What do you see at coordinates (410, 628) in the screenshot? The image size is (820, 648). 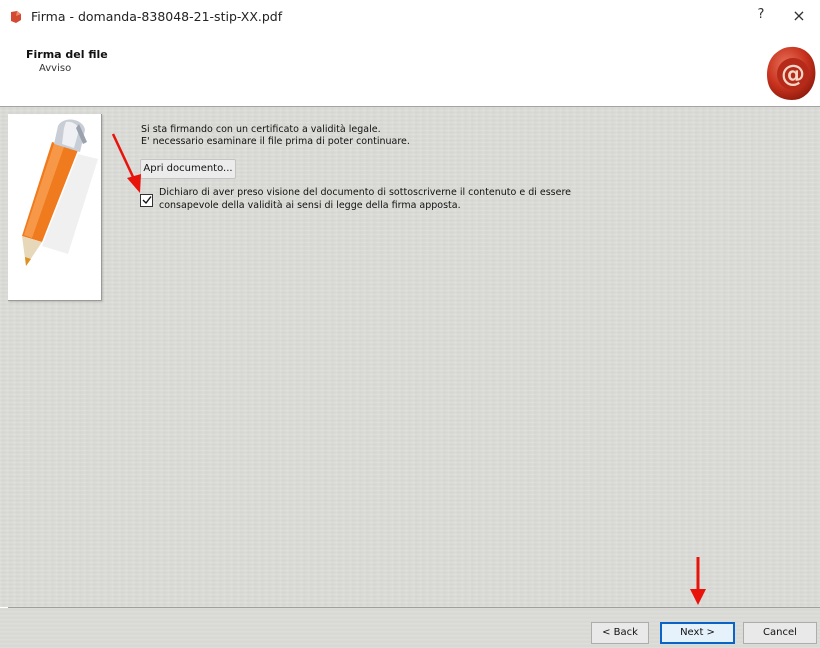 I see `wizard-footer: < Back Next > Cancel` at bounding box center [410, 628].